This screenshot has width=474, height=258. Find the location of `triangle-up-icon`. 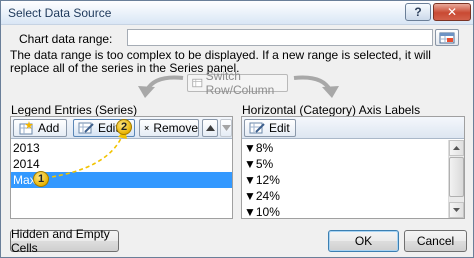

triangle-up-icon is located at coordinates (210, 128).